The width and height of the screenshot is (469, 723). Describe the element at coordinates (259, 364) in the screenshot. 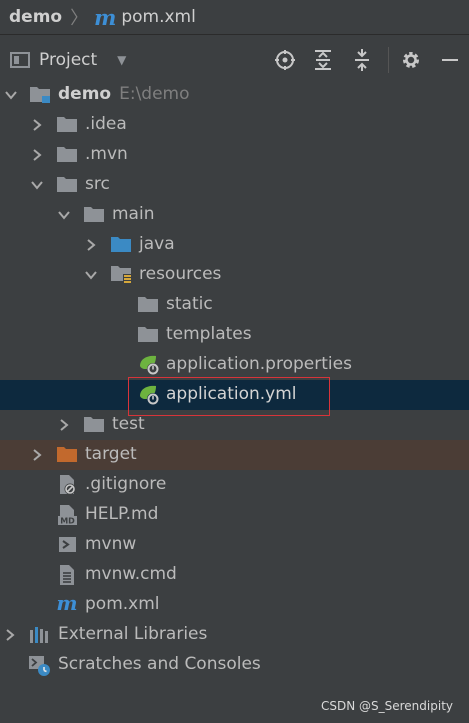

I see `tree-label: application.properties` at that location.